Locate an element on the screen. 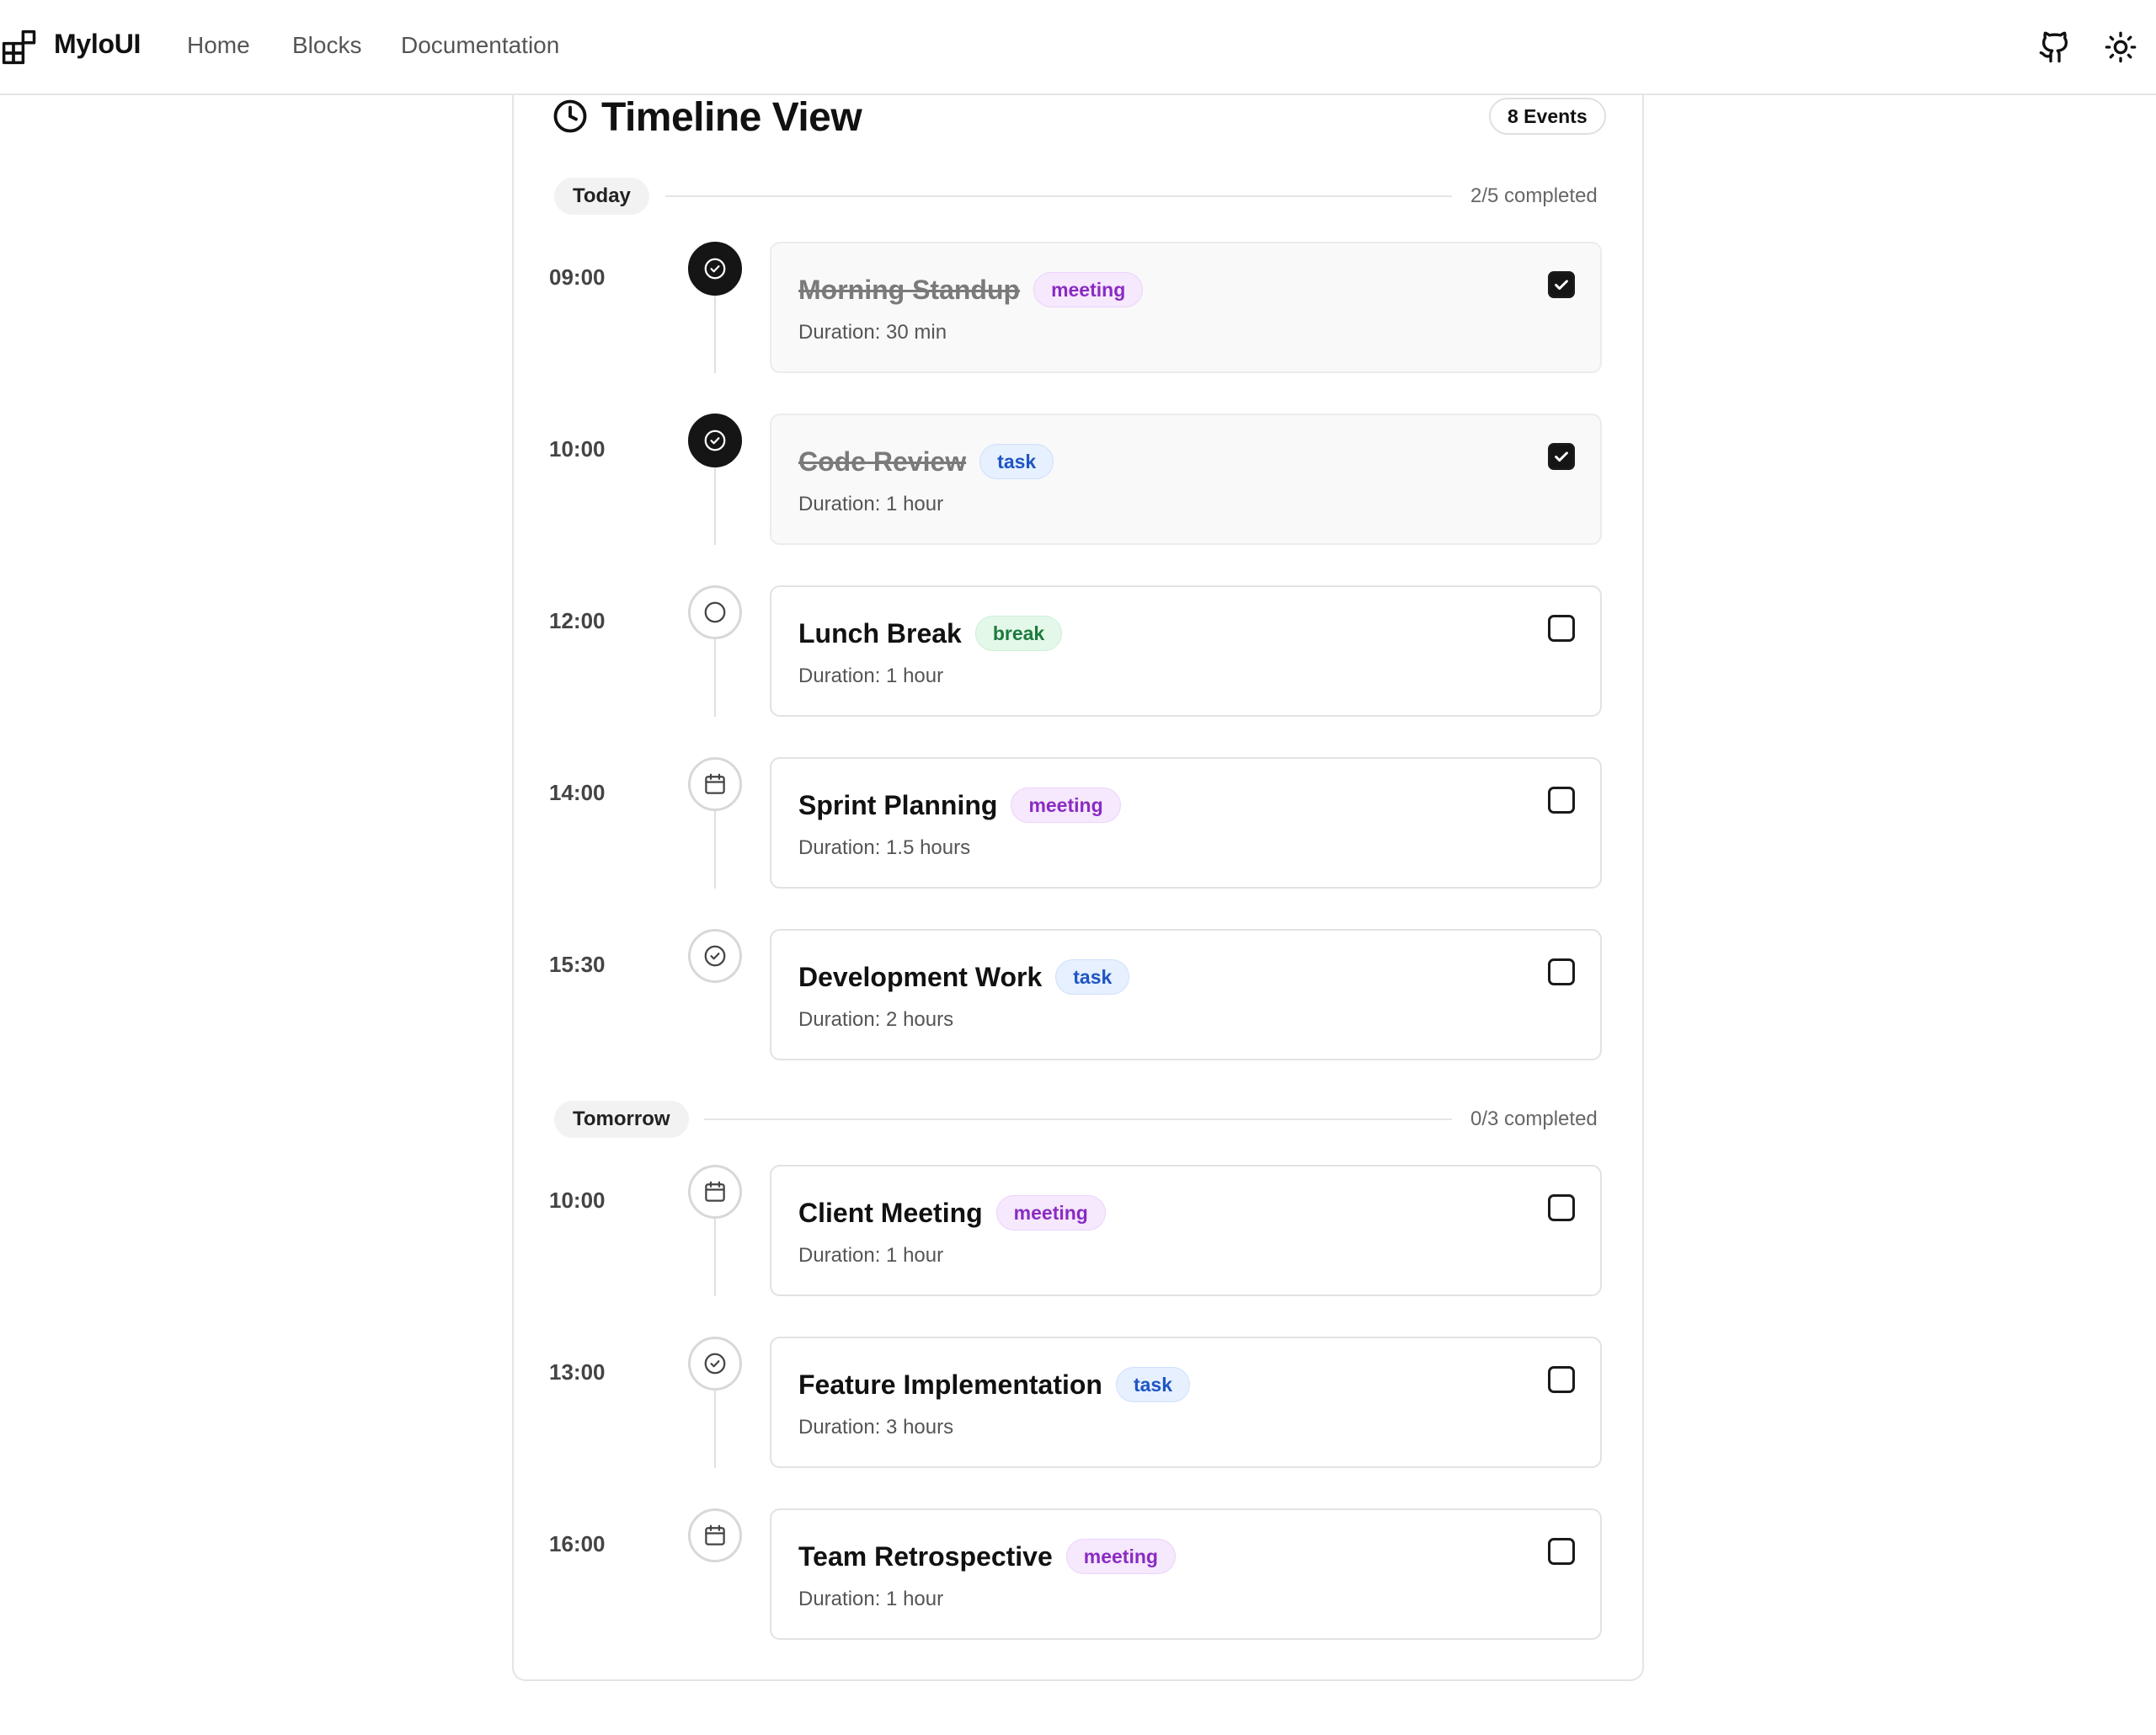 This screenshot has width=2156, height=1735. nav-link-blocks: Blocks is located at coordinates (326, 45).